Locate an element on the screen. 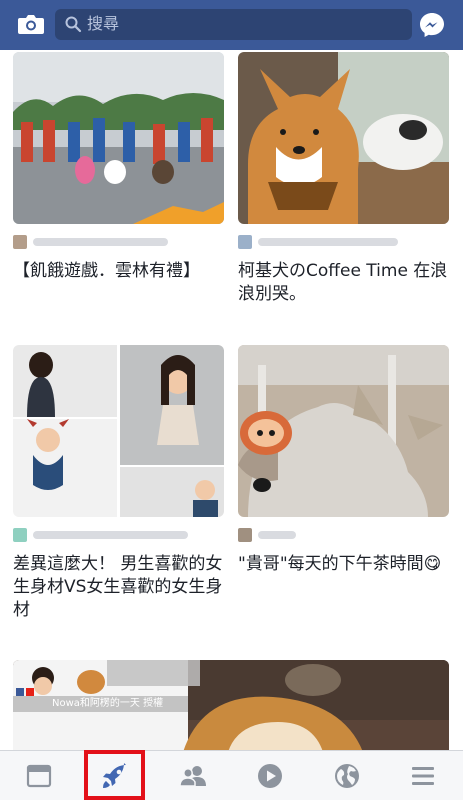  story-title: "貴哥"每天的下午茶時間😋 is located at coordinates (345, 564).